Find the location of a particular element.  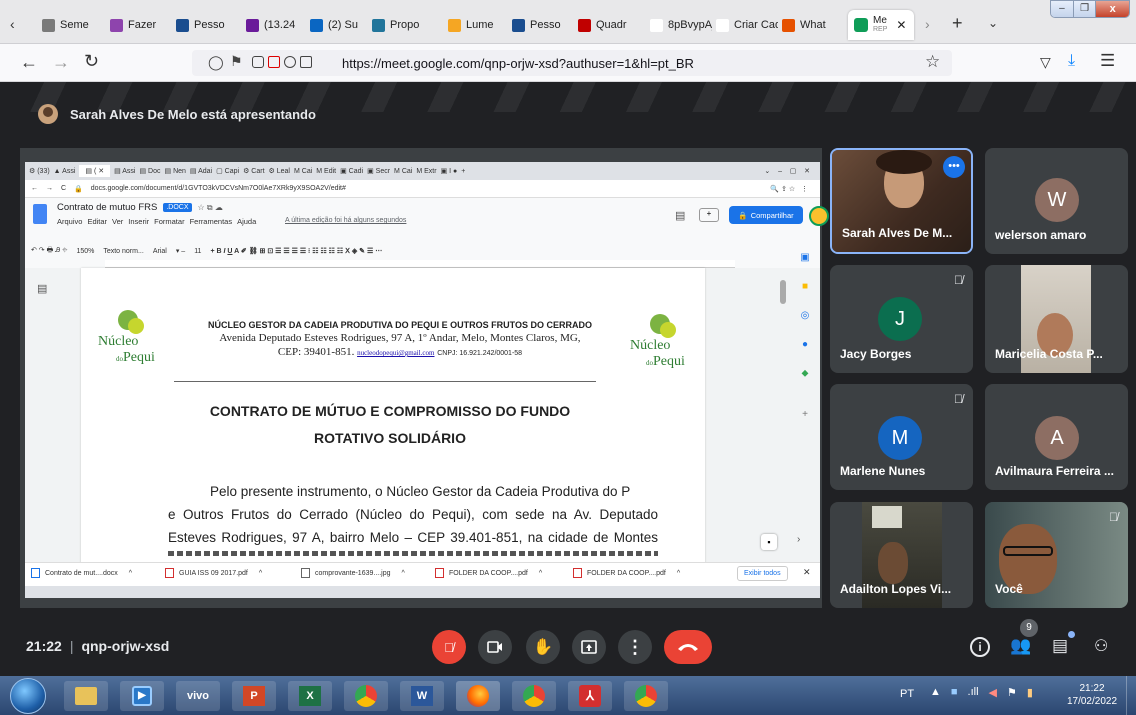

taskbar-powerpoint: P is located at coordinates (254, 696).